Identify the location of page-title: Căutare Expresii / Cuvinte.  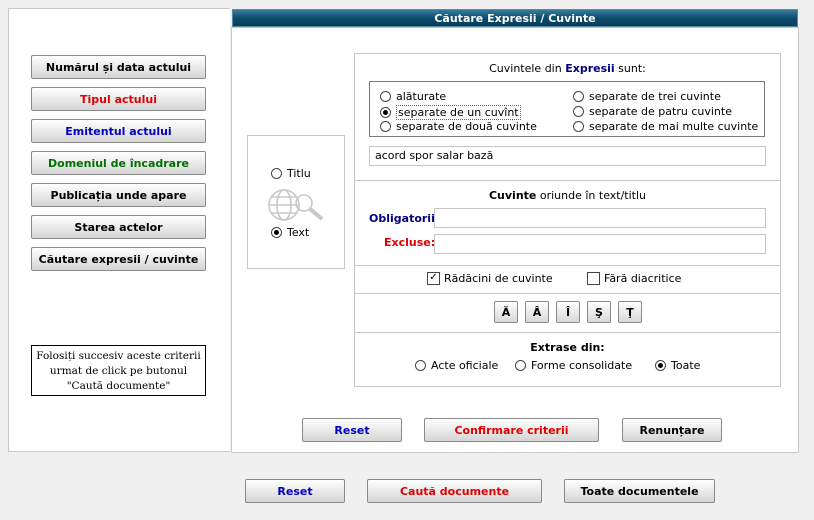
(515, 18).